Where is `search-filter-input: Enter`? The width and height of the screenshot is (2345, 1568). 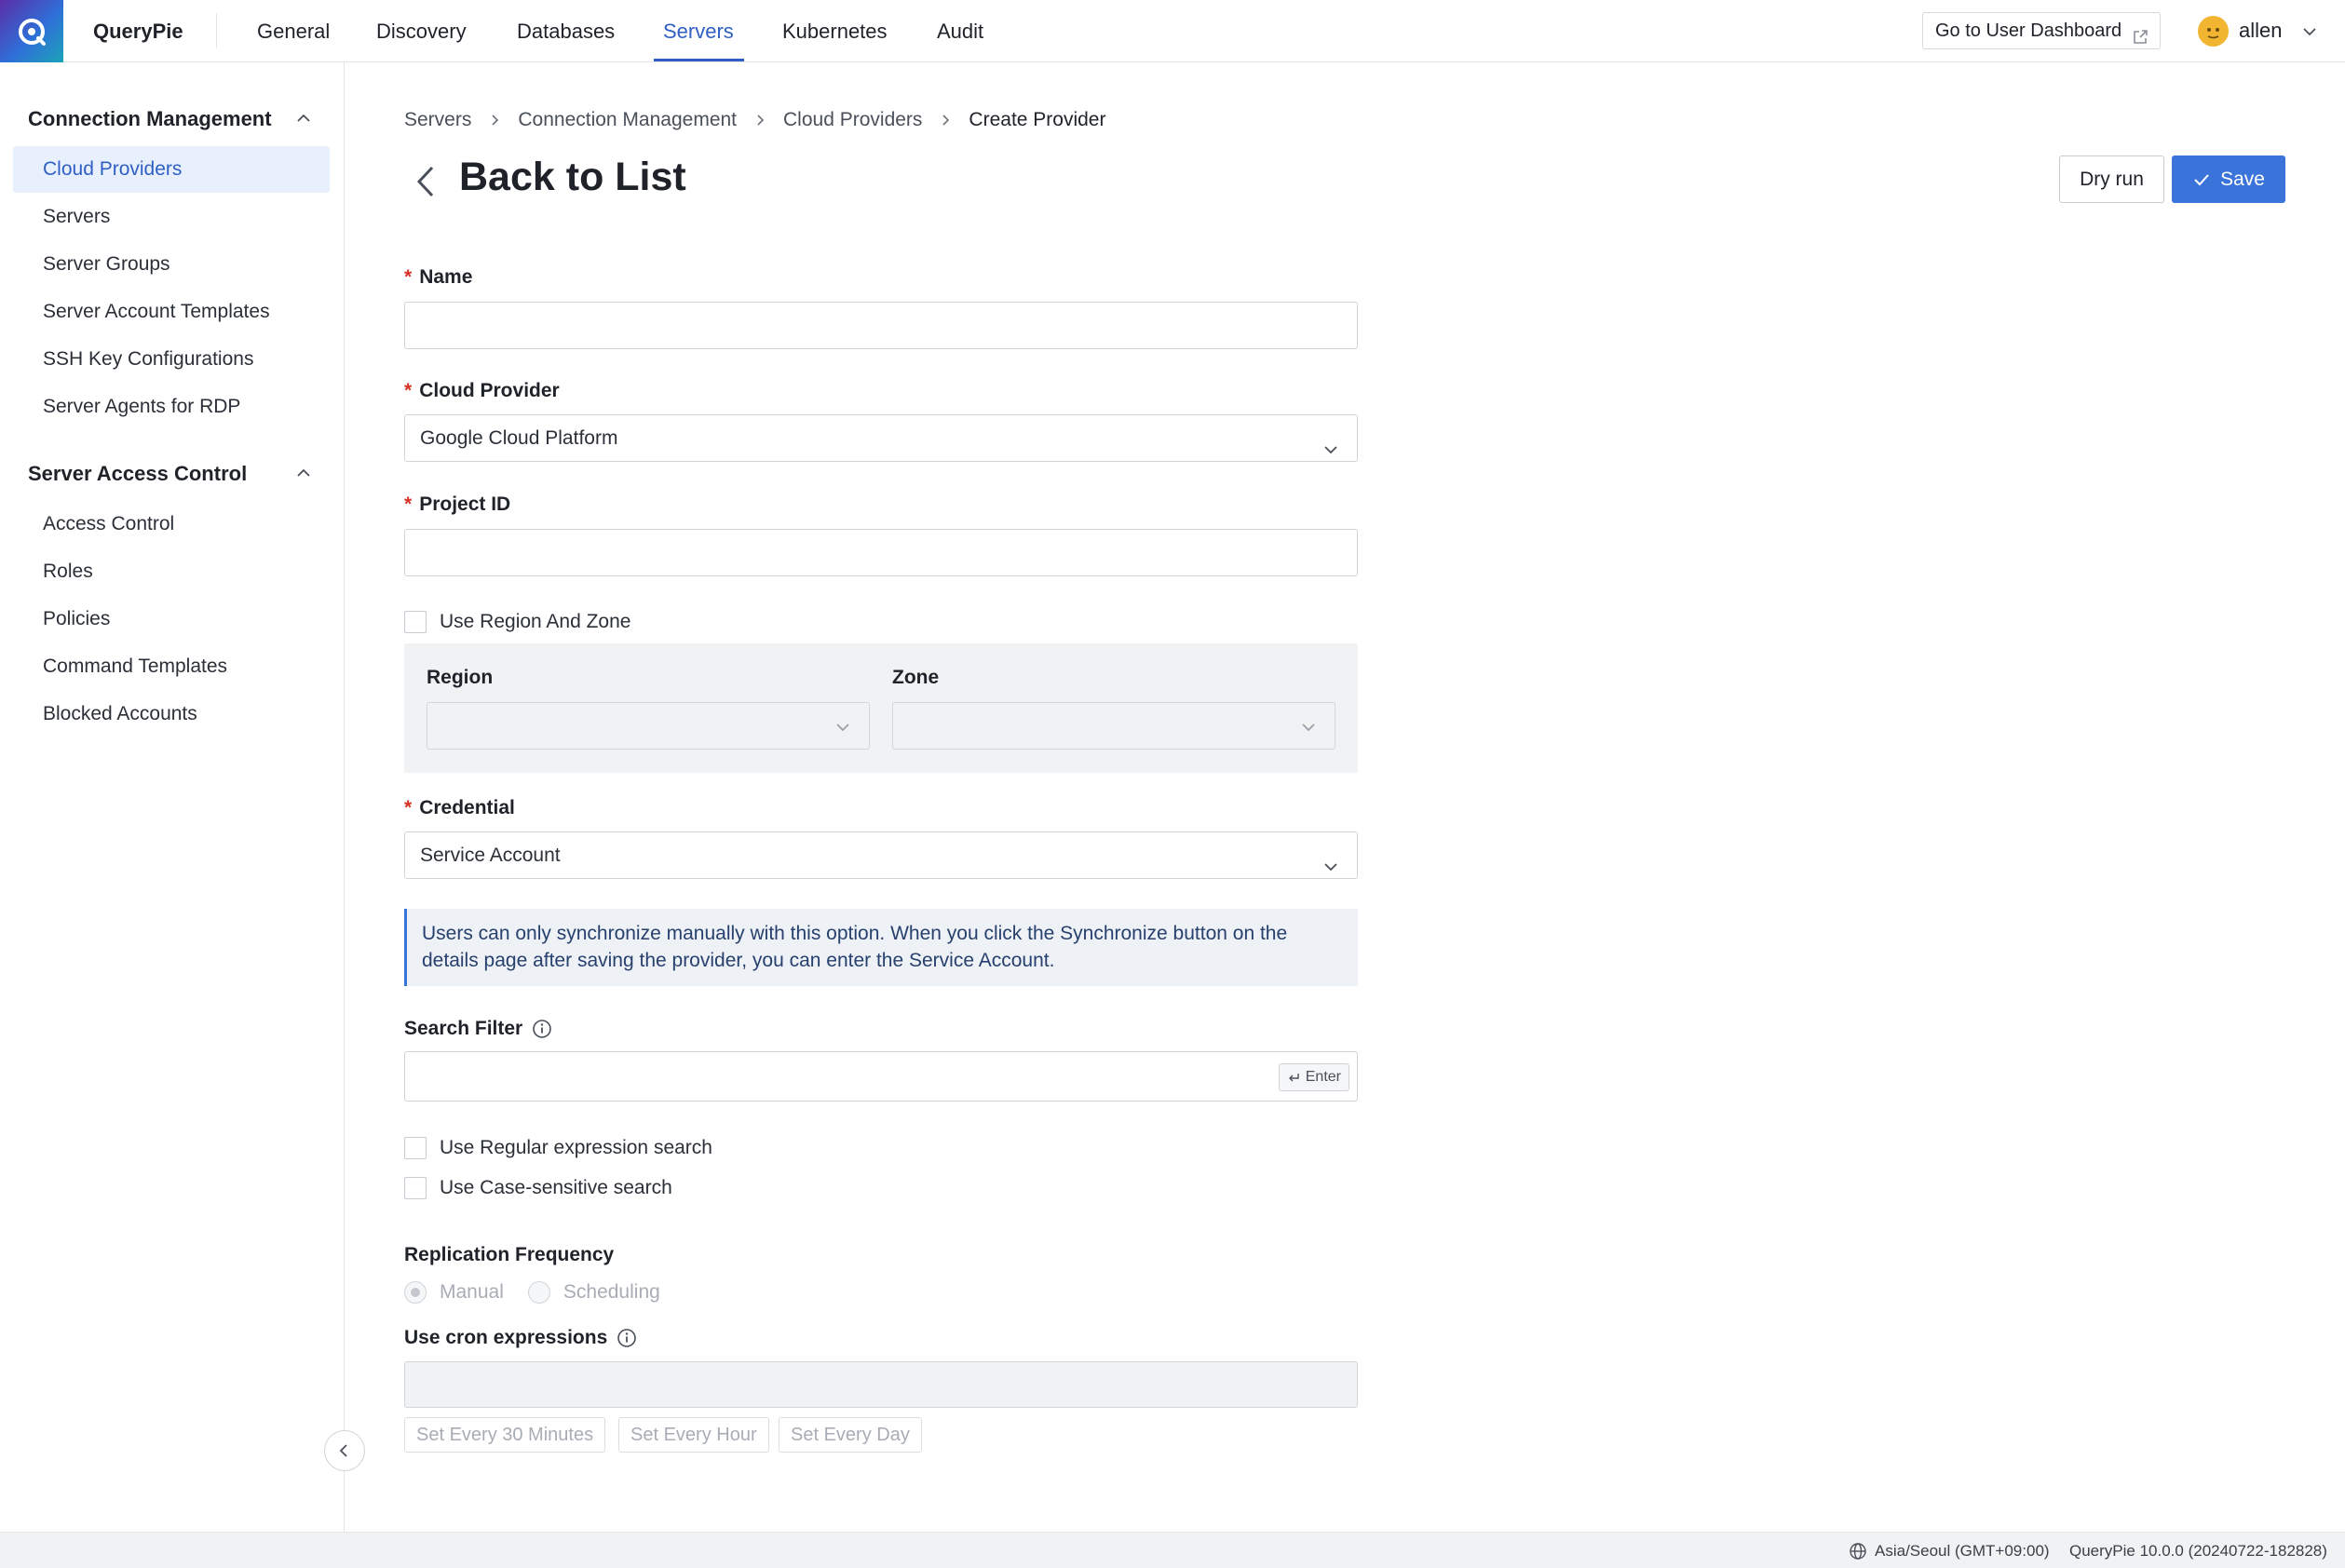 search-filter-input: Enter is located at coordinates (881, 1077).